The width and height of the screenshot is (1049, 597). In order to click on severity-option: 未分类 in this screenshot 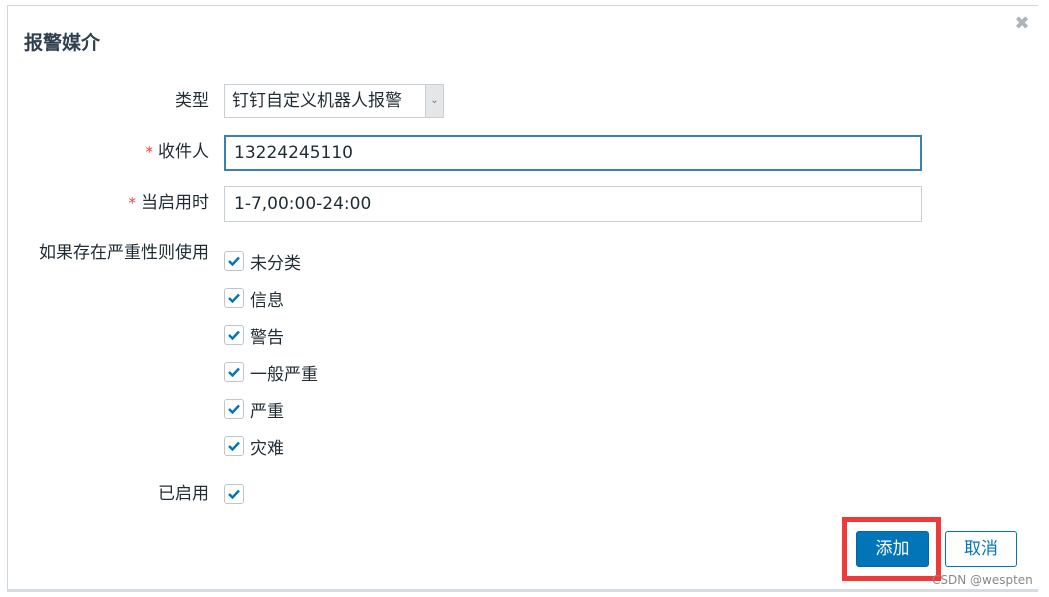, I will do `click(262, 261)`.